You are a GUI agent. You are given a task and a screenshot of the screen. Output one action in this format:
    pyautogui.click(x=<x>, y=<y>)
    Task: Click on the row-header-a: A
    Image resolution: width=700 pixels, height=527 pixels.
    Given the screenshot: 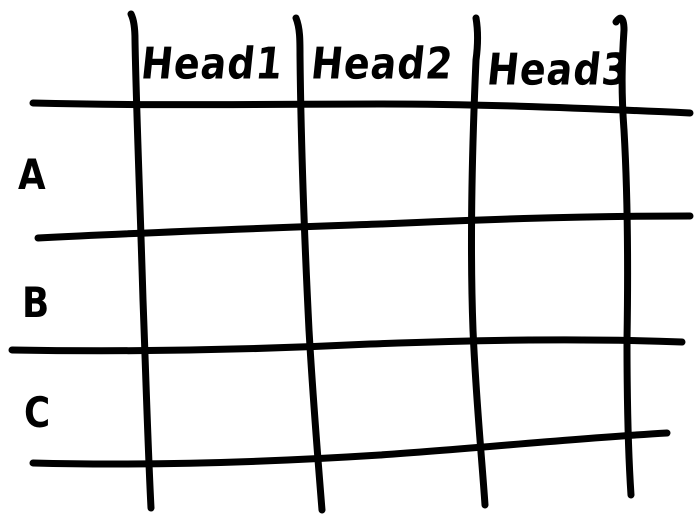 What is the action you would take?
    pyautogui.click(x=32, y=174)
    